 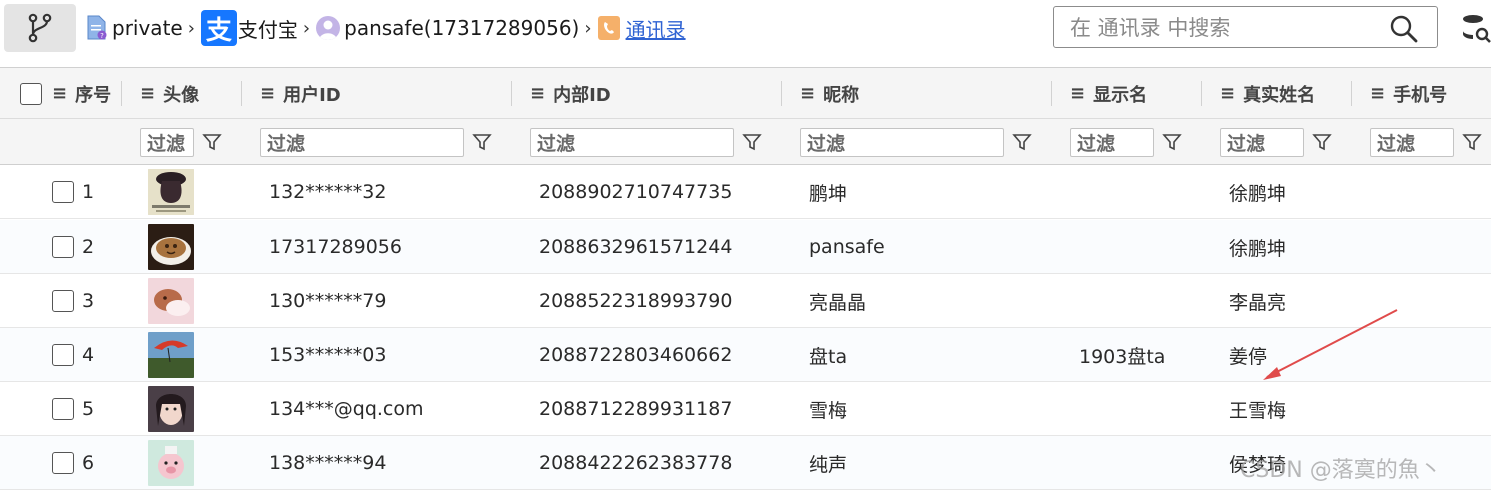 I want to click on column-header-internal-id: ≡ 内部ID, so click(x=570, y=93).